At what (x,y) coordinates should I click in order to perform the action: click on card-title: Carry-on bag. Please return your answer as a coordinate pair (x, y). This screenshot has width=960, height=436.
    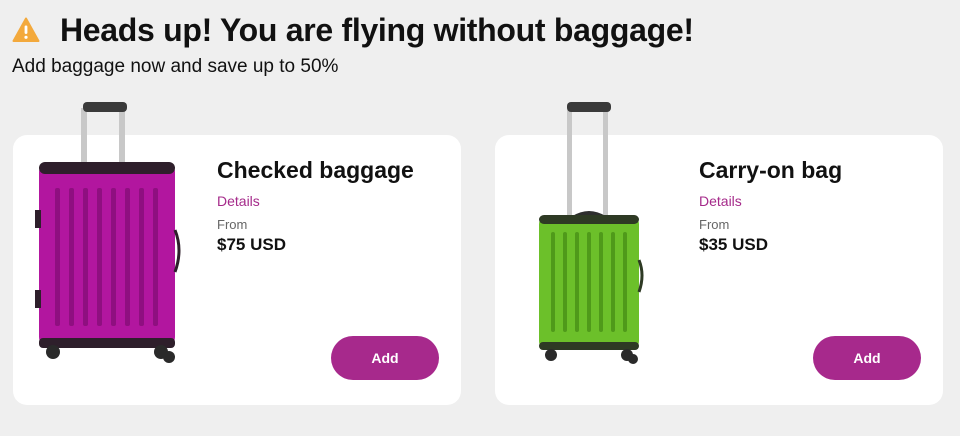
    Looking at the image, I should click on (771, 170).